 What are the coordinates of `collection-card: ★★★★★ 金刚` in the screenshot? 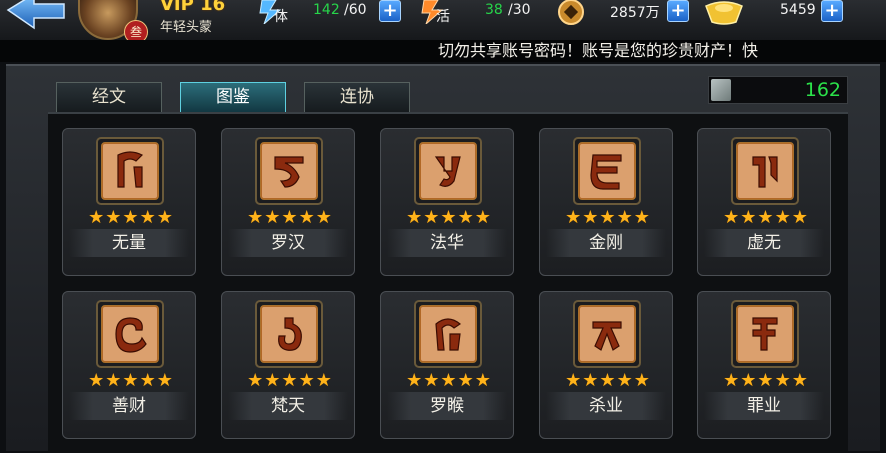 It's located at (606, 202).